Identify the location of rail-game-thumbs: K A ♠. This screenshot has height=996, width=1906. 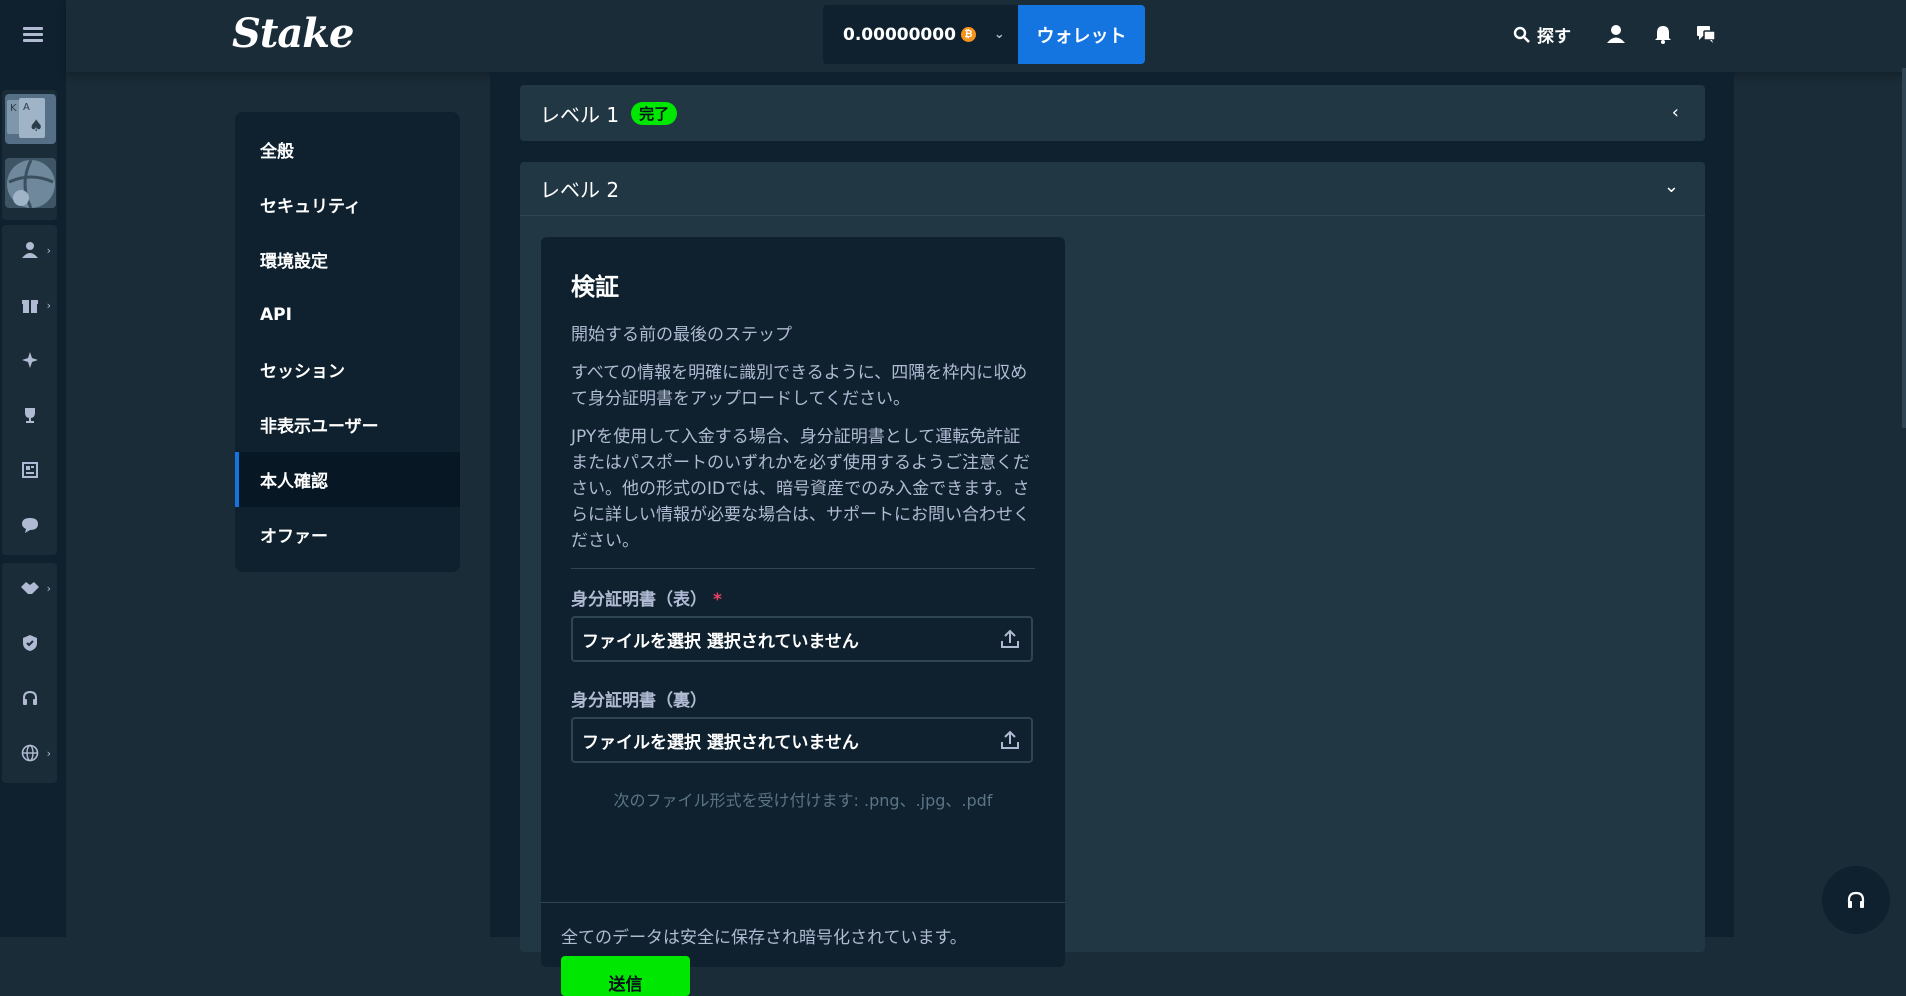
(29, 155).